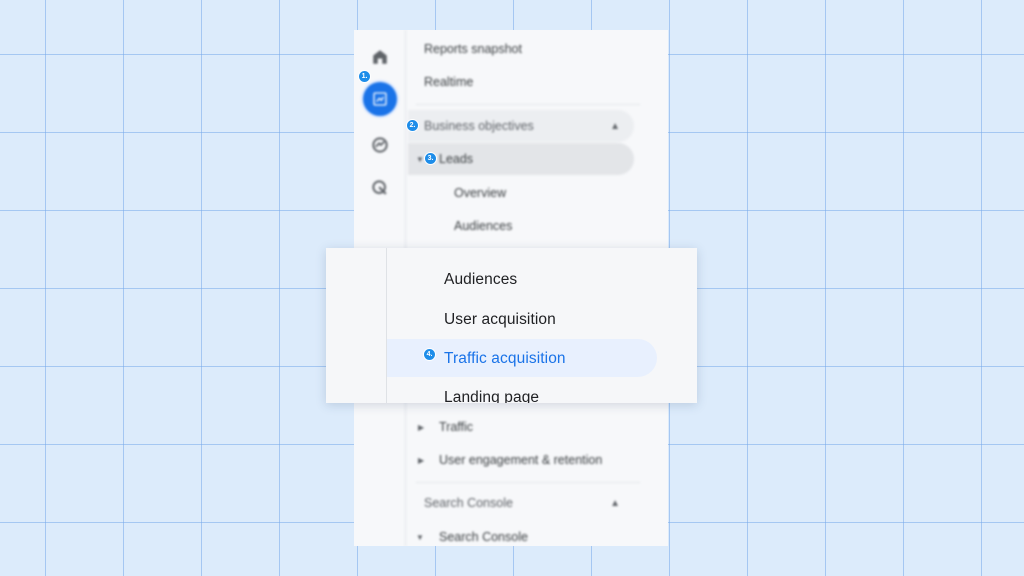 The image size is (1024, 576). I want to click on nav-user-engagement: ▶ User engagement & retention, so click(537, 460).